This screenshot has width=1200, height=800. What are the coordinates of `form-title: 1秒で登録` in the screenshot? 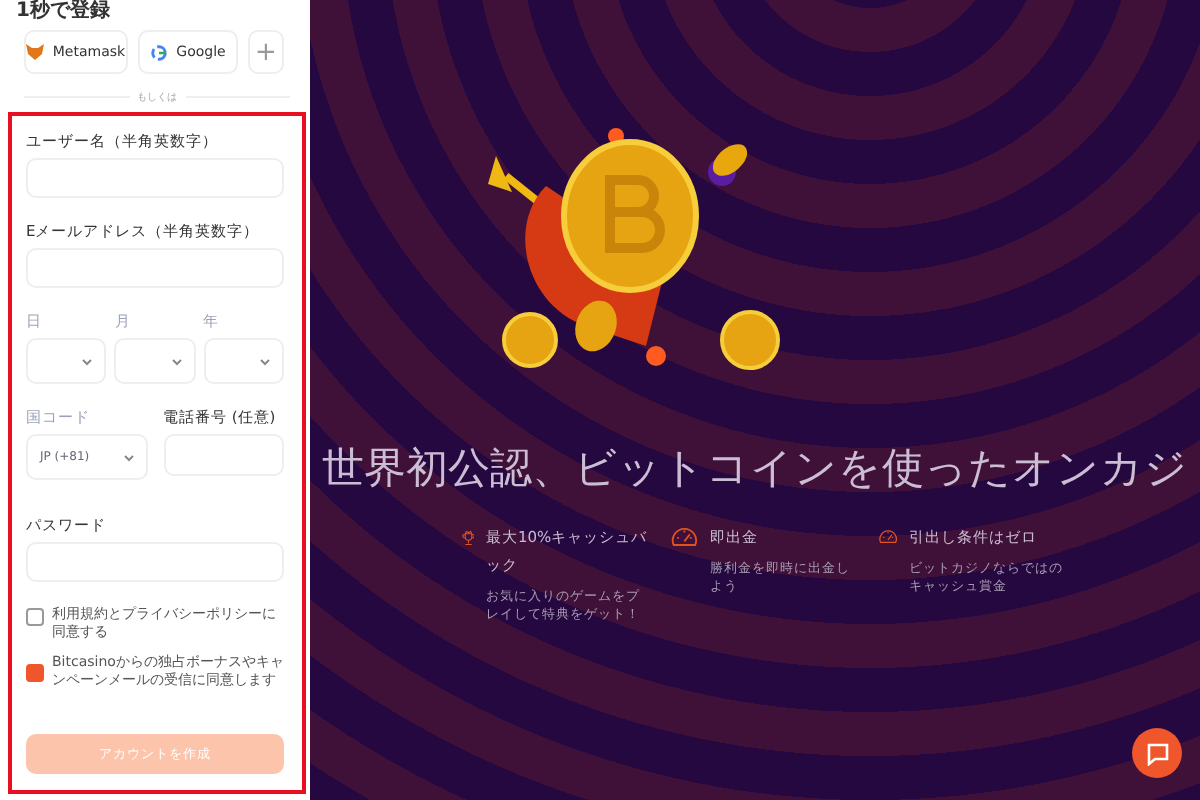 It's located at (63, 12).